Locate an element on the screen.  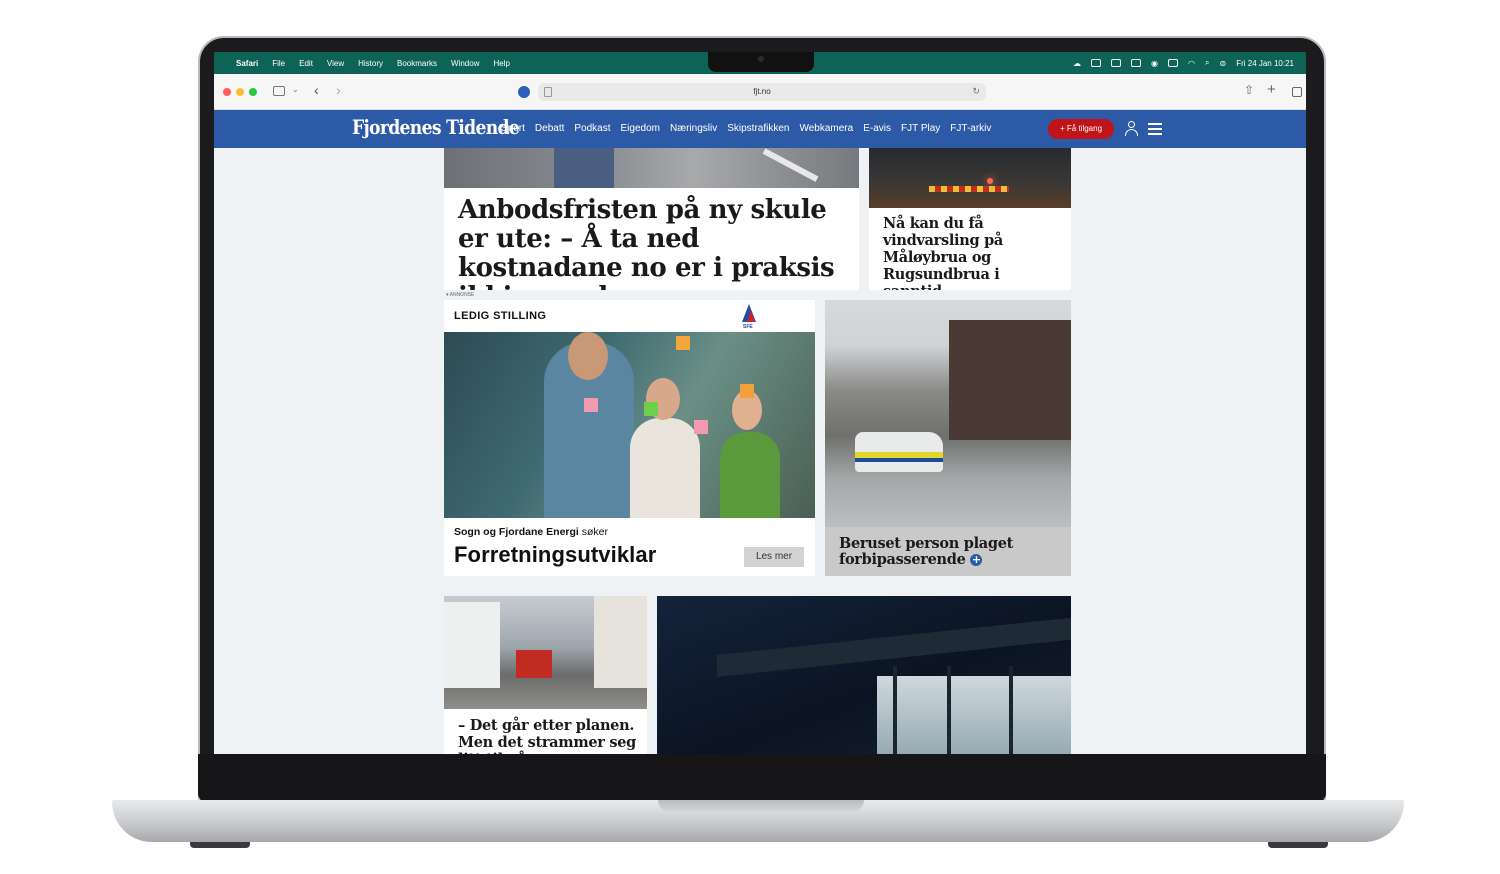
camera-notch is located at coordinates (761, 62).